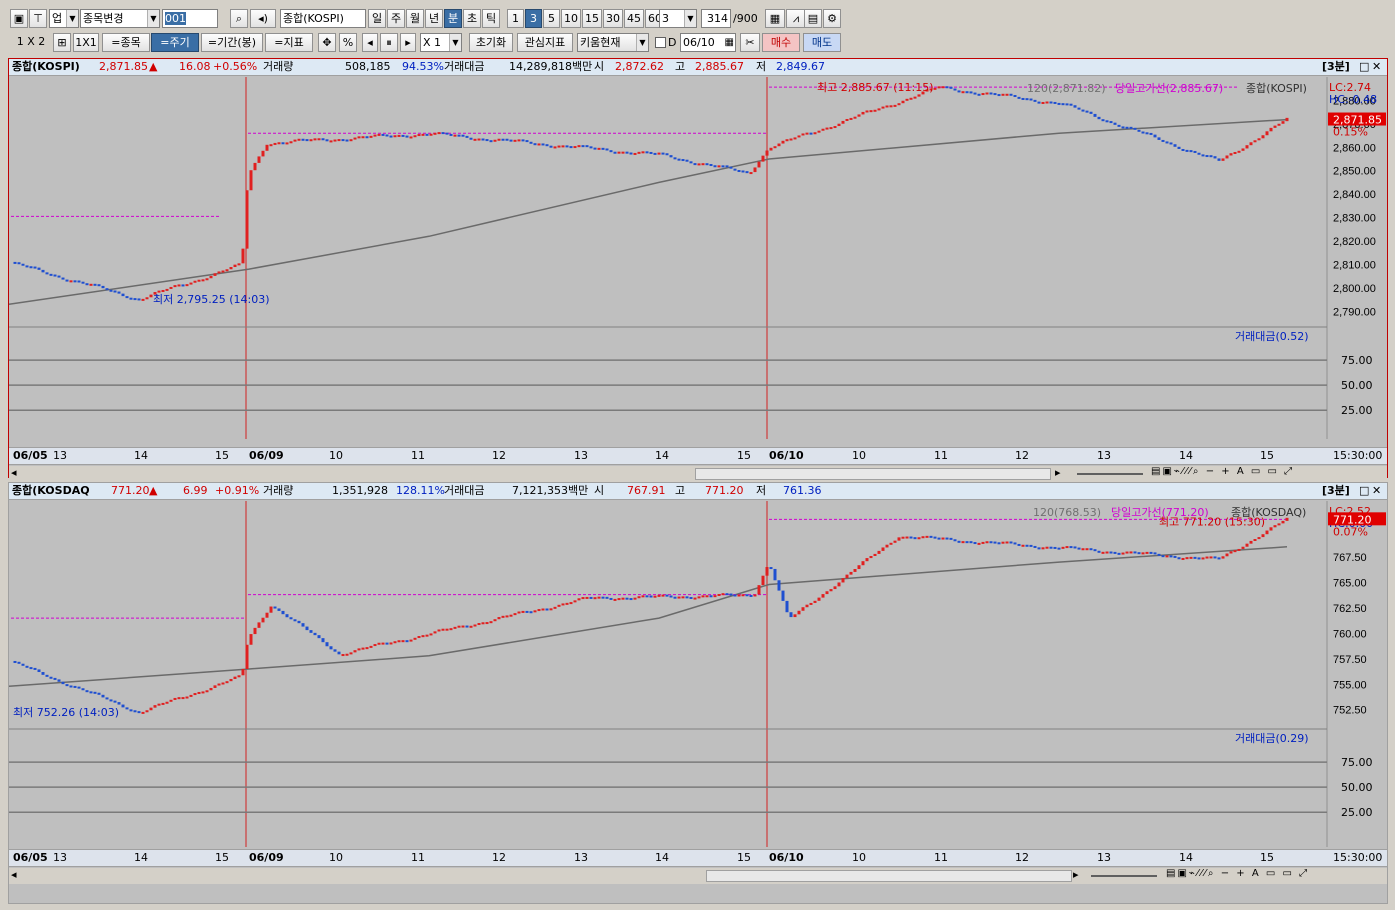  I want to click on date-checkbox, so click(660, 42).